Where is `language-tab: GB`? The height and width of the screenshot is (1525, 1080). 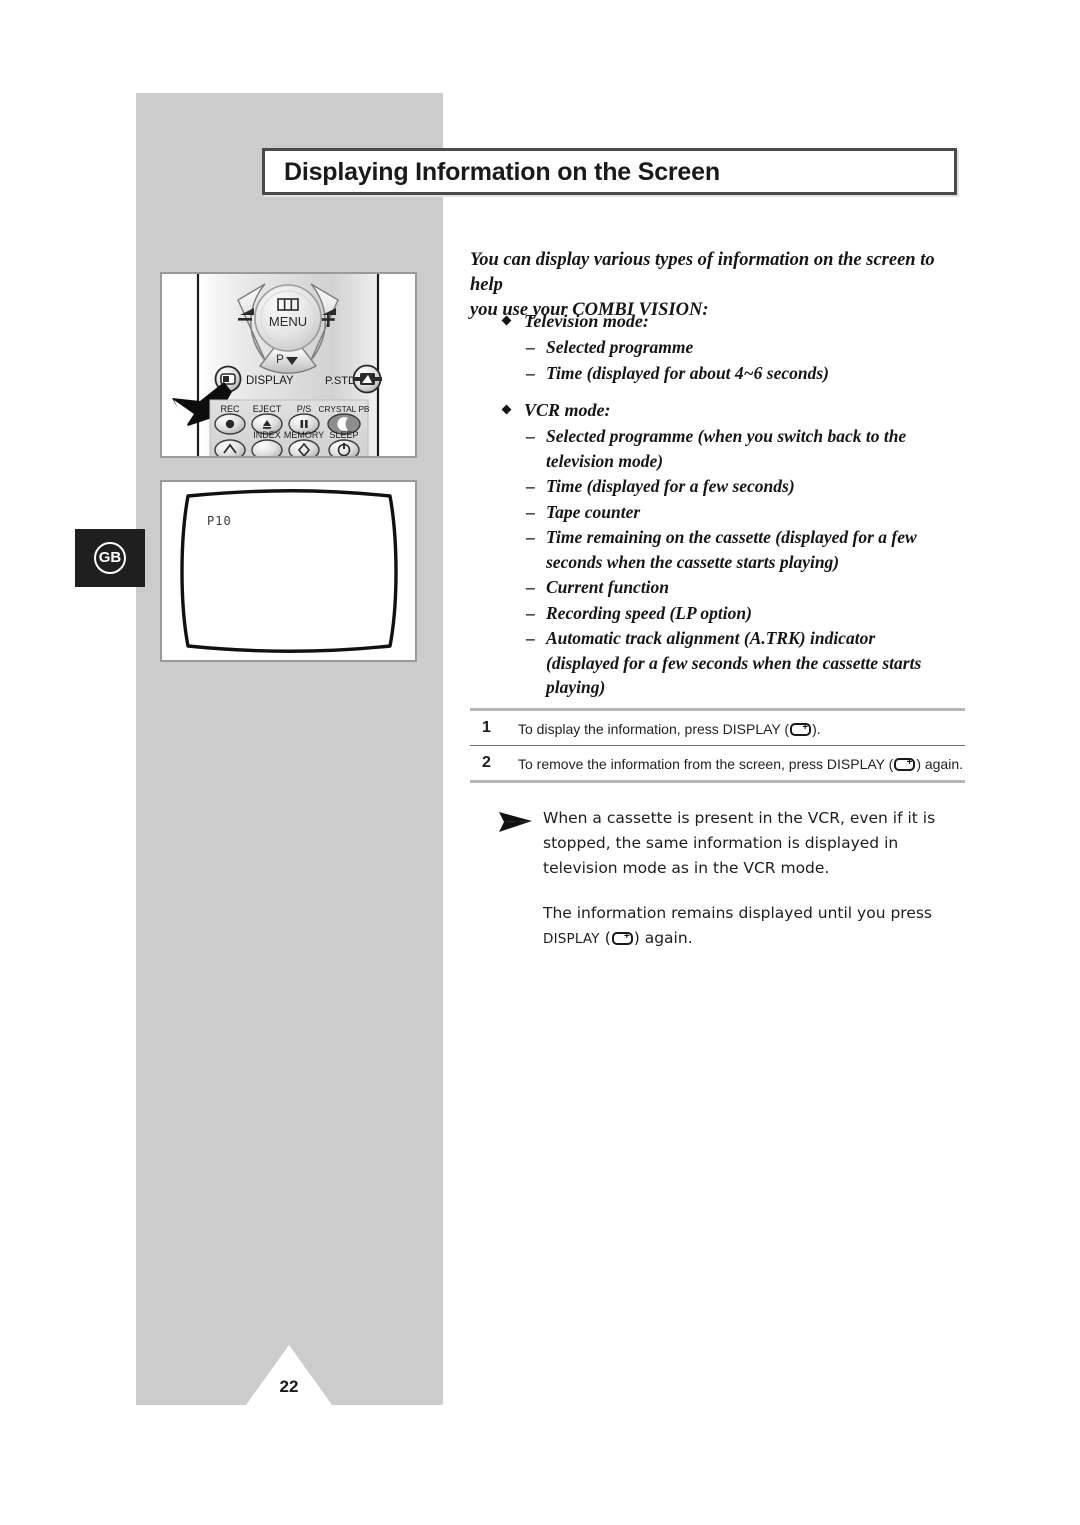
language-tab: GB is located at coordinates (110, 558).